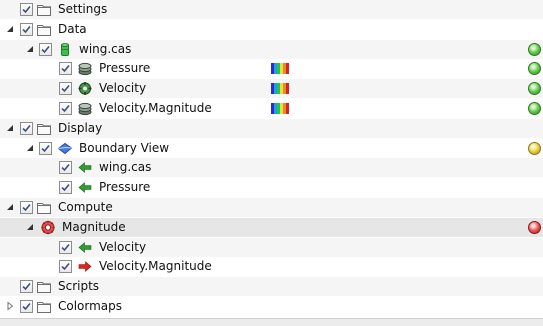  What do you see at coordinates (271, 128) in the screenshot?
I see `tree-row-display-6: Display` at bounding box center [271, 128].